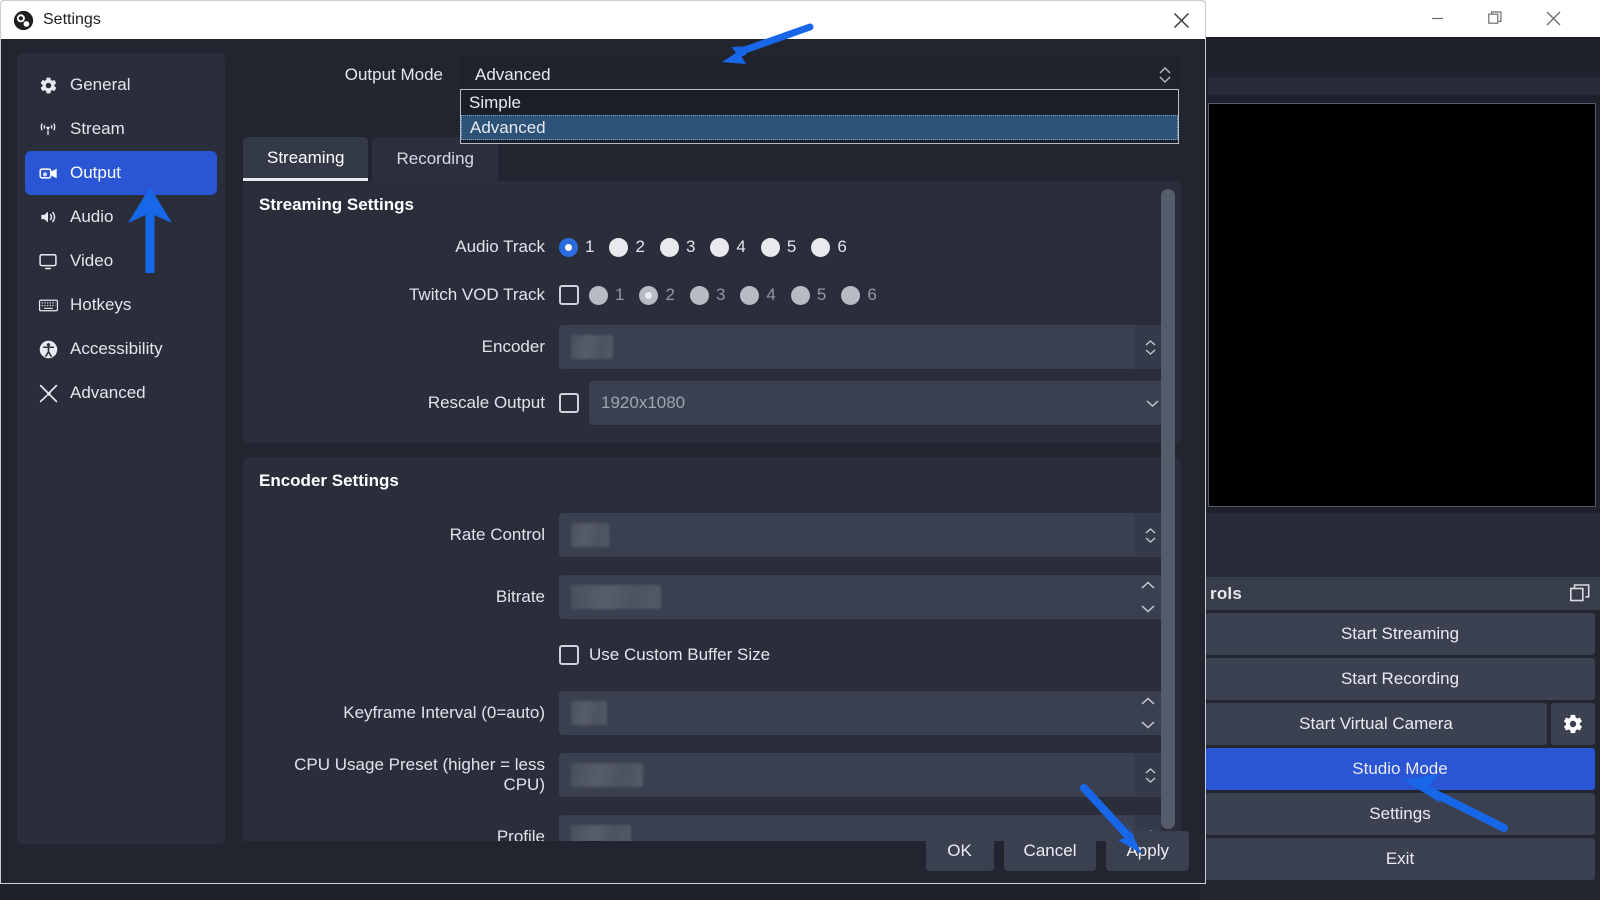 This screenshot has height=900, width=1600. I want to click on rescale-output-checkbox, so click(569, 403).